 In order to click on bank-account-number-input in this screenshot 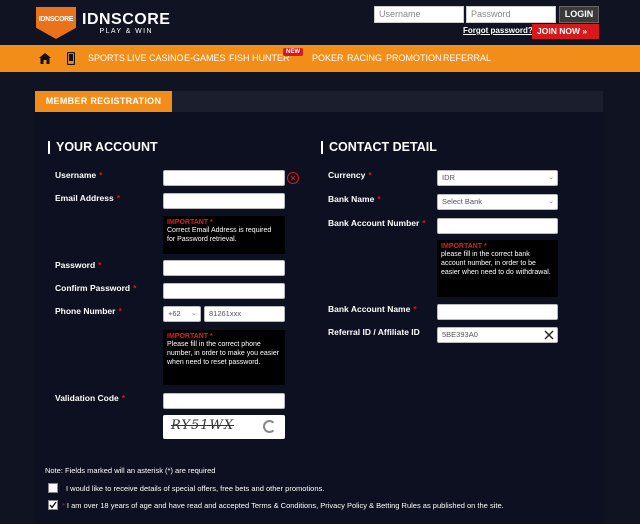, I will do `click(497, 226)`.